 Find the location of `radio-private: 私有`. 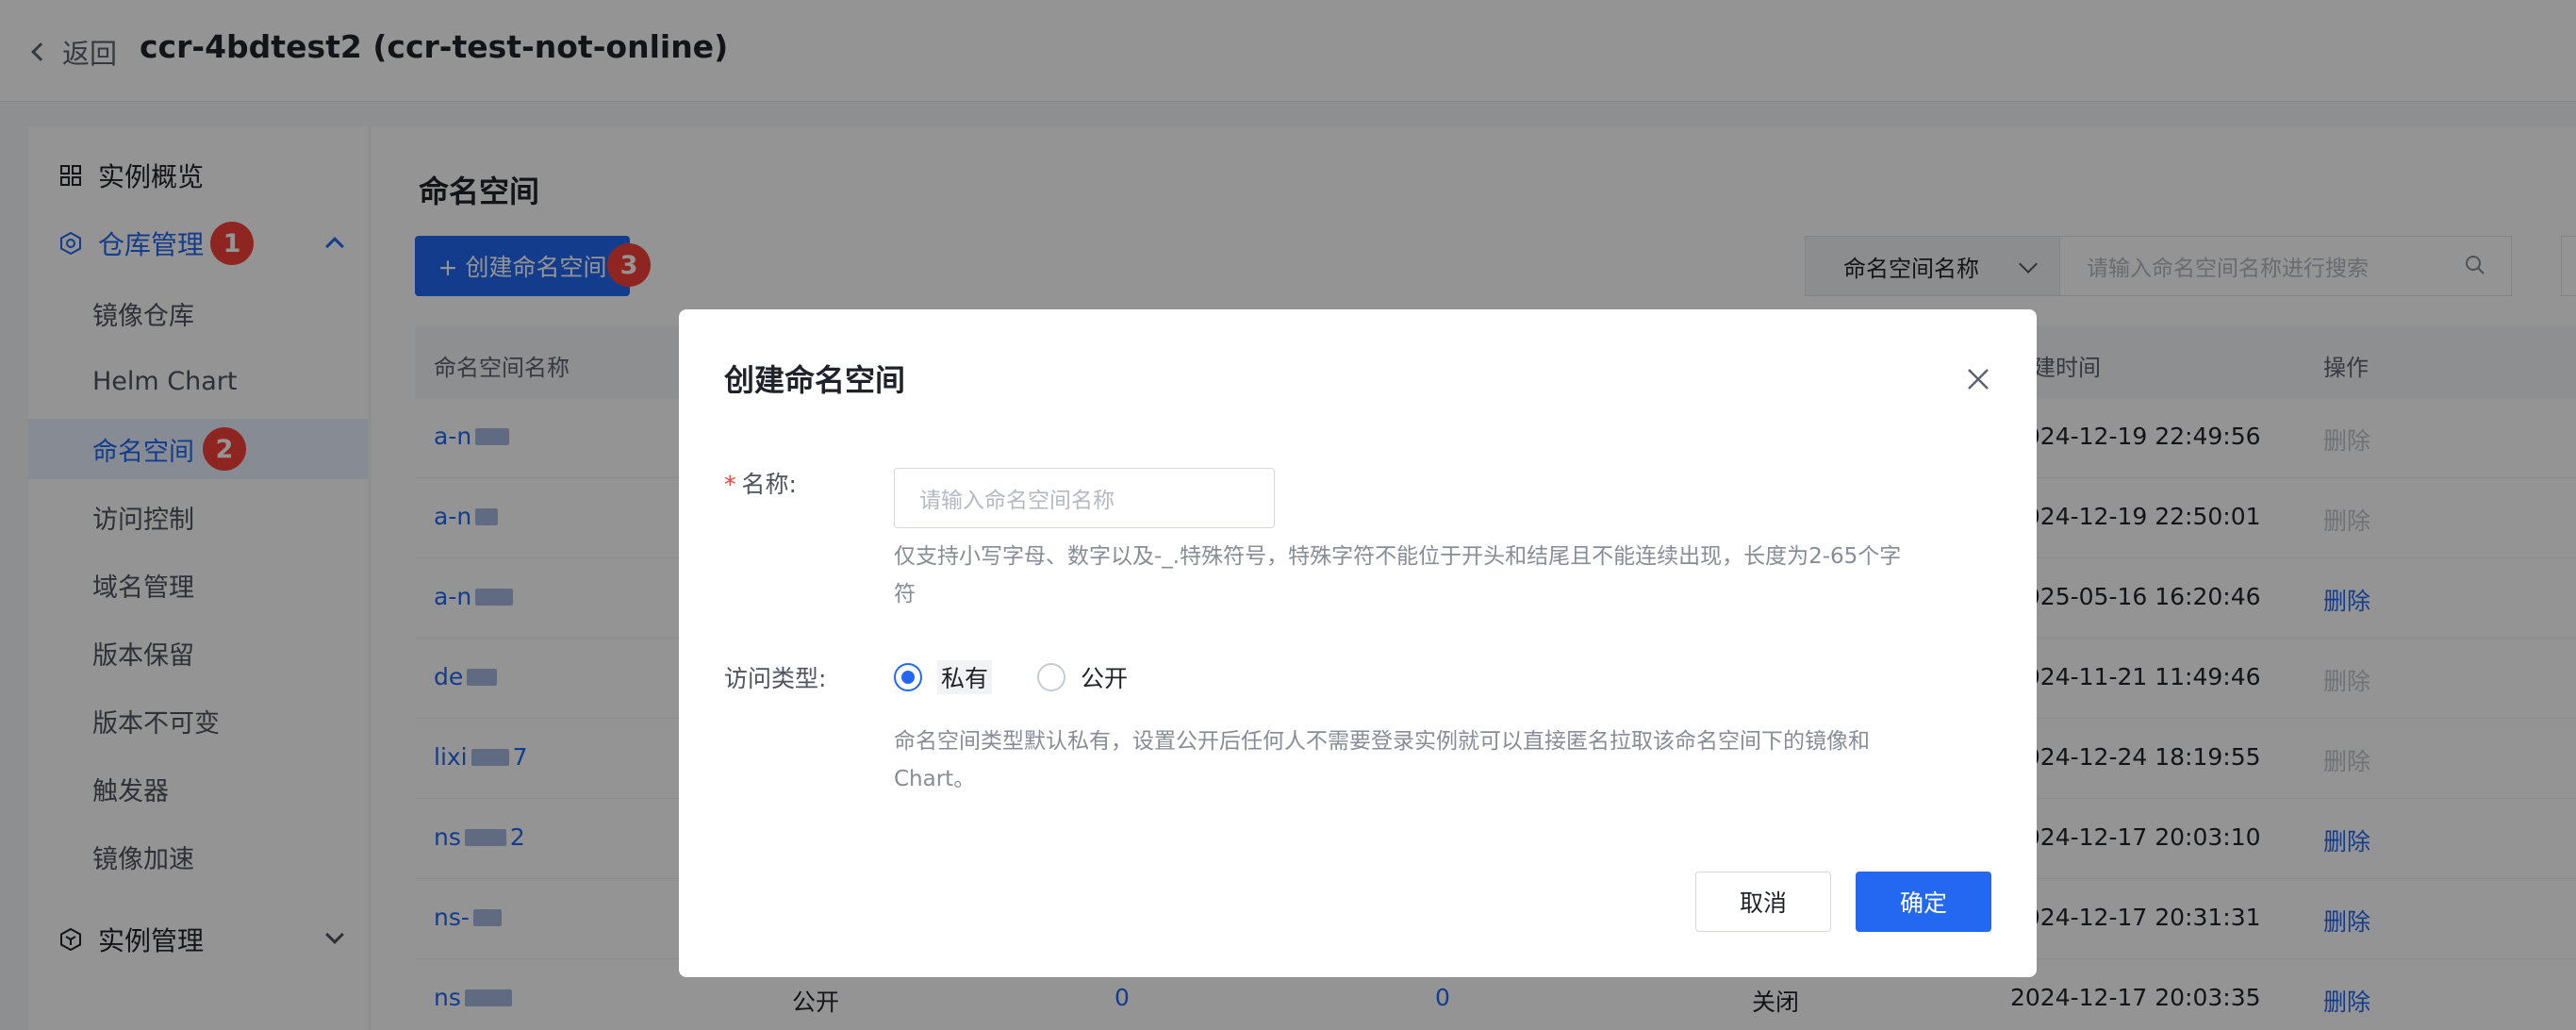

radio-private: 私有 is located at coordinates (943, 677).